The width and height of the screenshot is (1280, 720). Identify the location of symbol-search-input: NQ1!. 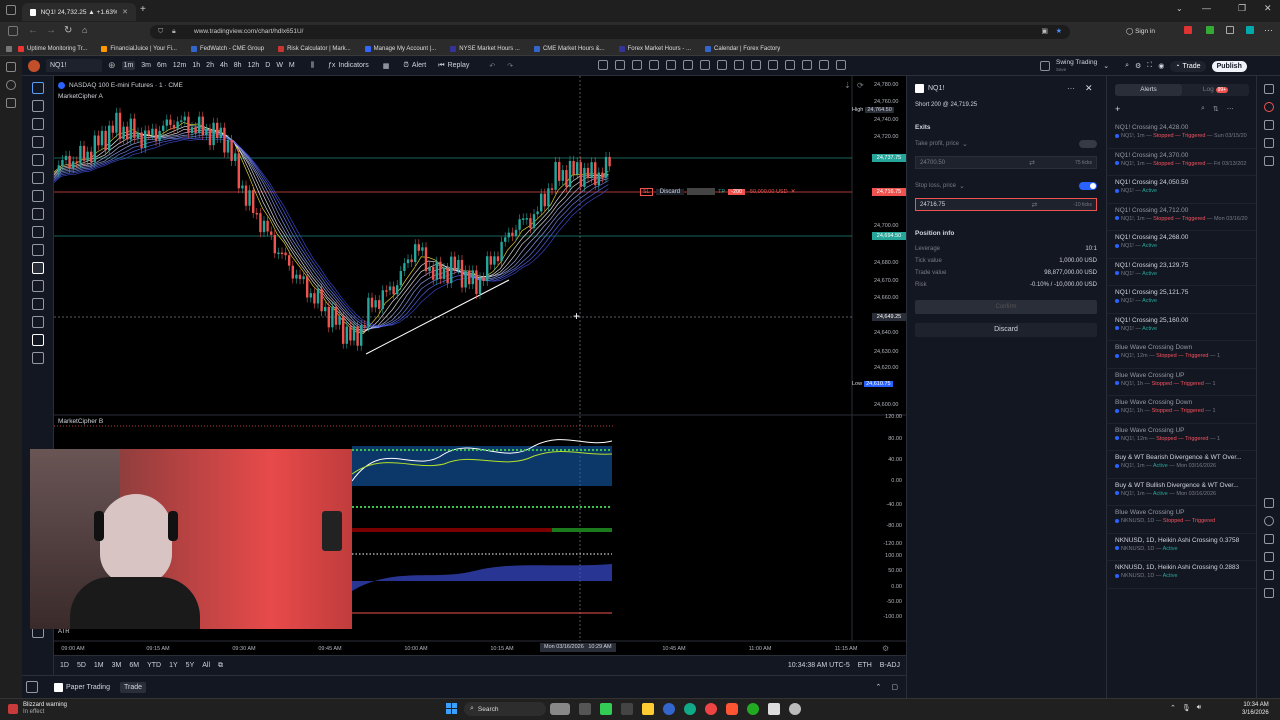
(74, 65).